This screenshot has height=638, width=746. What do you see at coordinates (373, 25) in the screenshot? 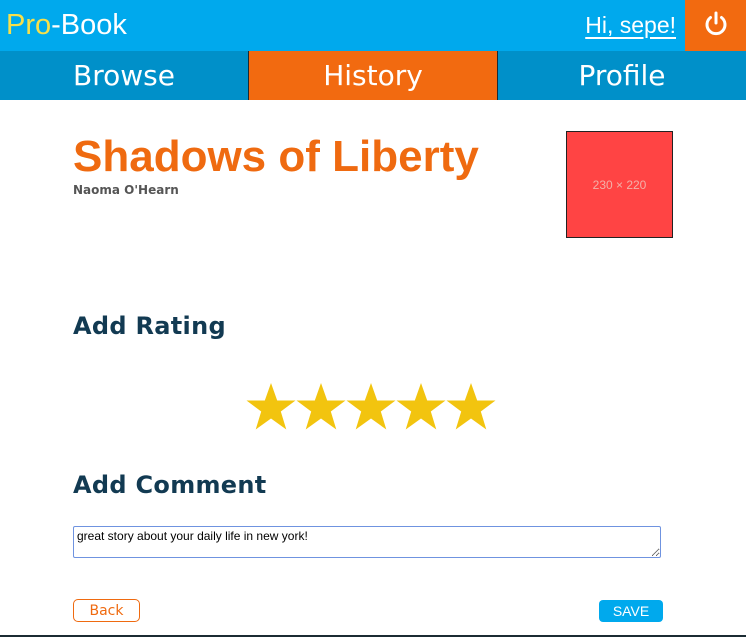
I see `top-bar: Pro-Book Hi, sepe!` at bounding box center [373, 25].